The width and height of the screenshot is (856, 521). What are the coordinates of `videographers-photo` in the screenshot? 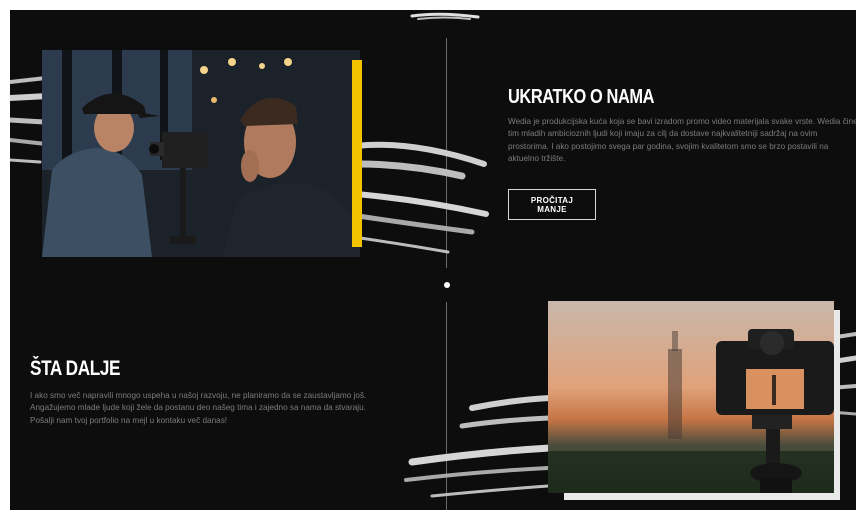 It's located at (201, 153).